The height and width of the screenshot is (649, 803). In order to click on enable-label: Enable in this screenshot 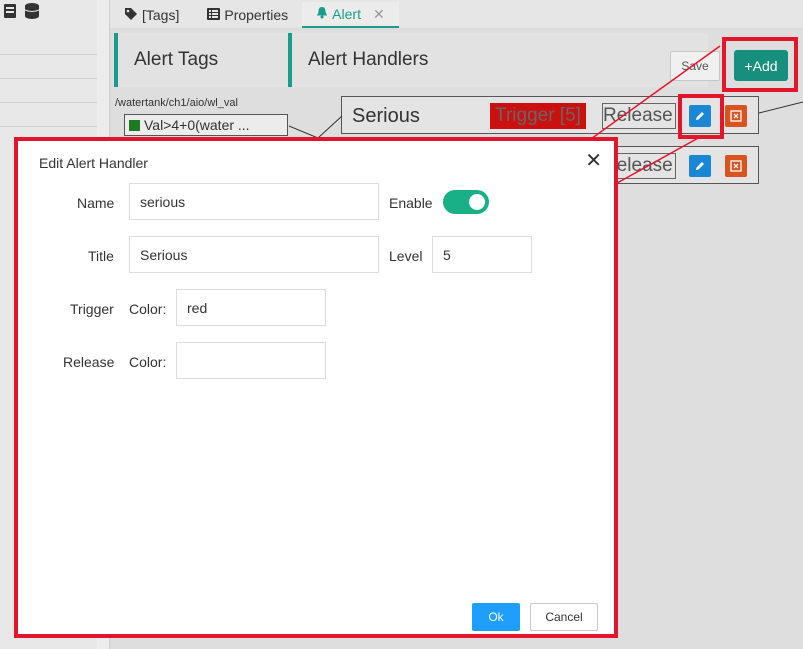, I will do `click(411, 203)`.